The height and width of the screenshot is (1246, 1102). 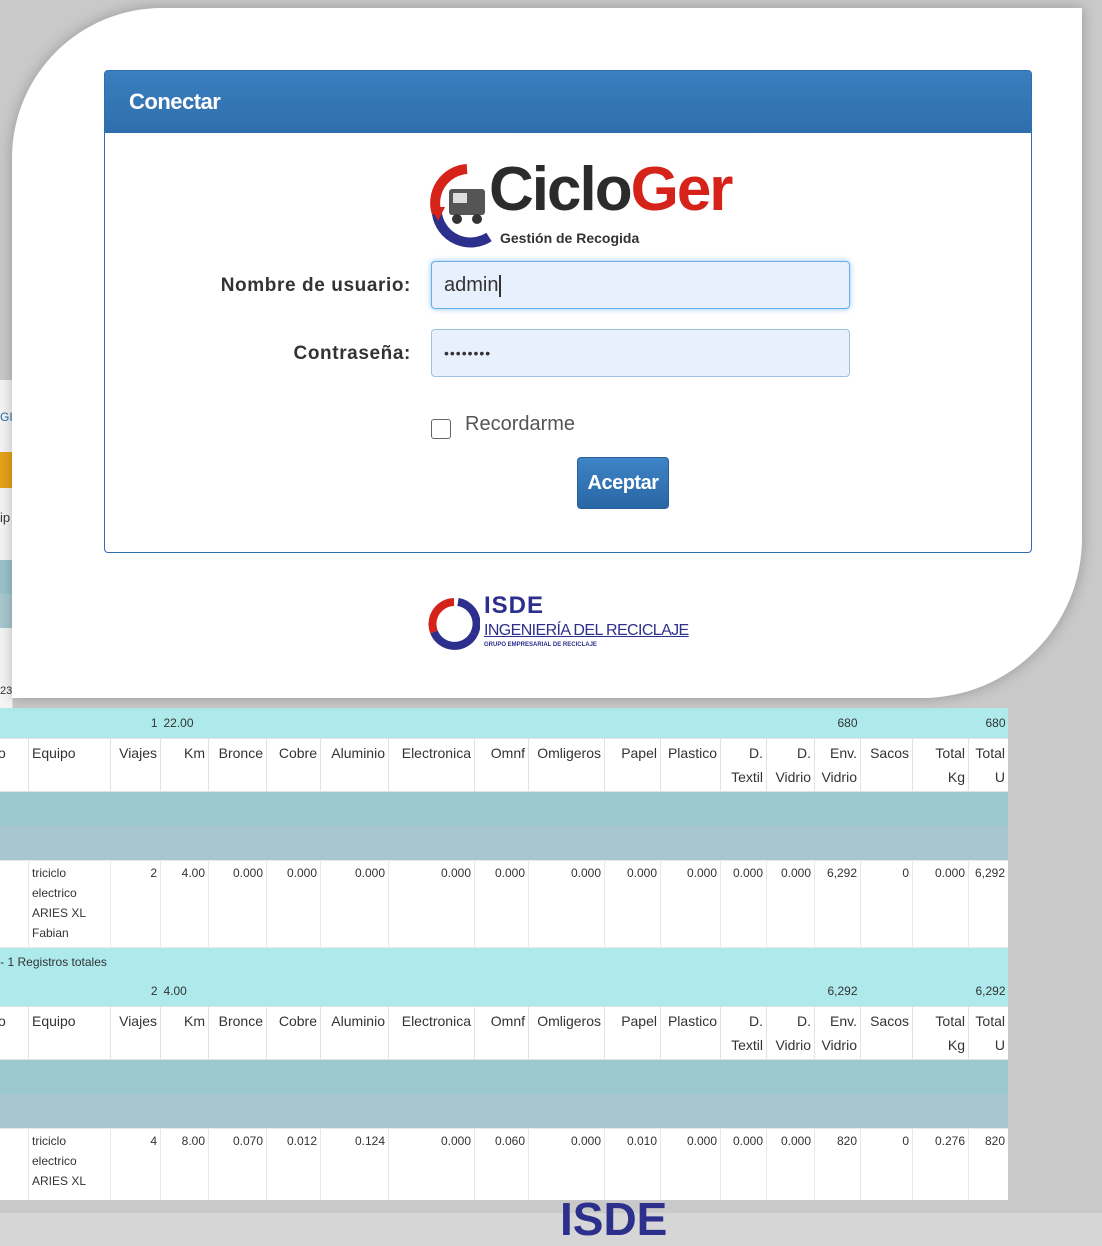 What do you see at coordinates (6, 470) in the screenshot?
I see `bg-orange-button` at bounding box center [6, 470].